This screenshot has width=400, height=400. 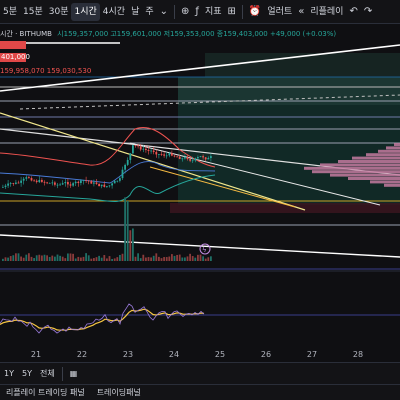 I want to click on compare-icon: ⊕, so click(x=185, y=11).